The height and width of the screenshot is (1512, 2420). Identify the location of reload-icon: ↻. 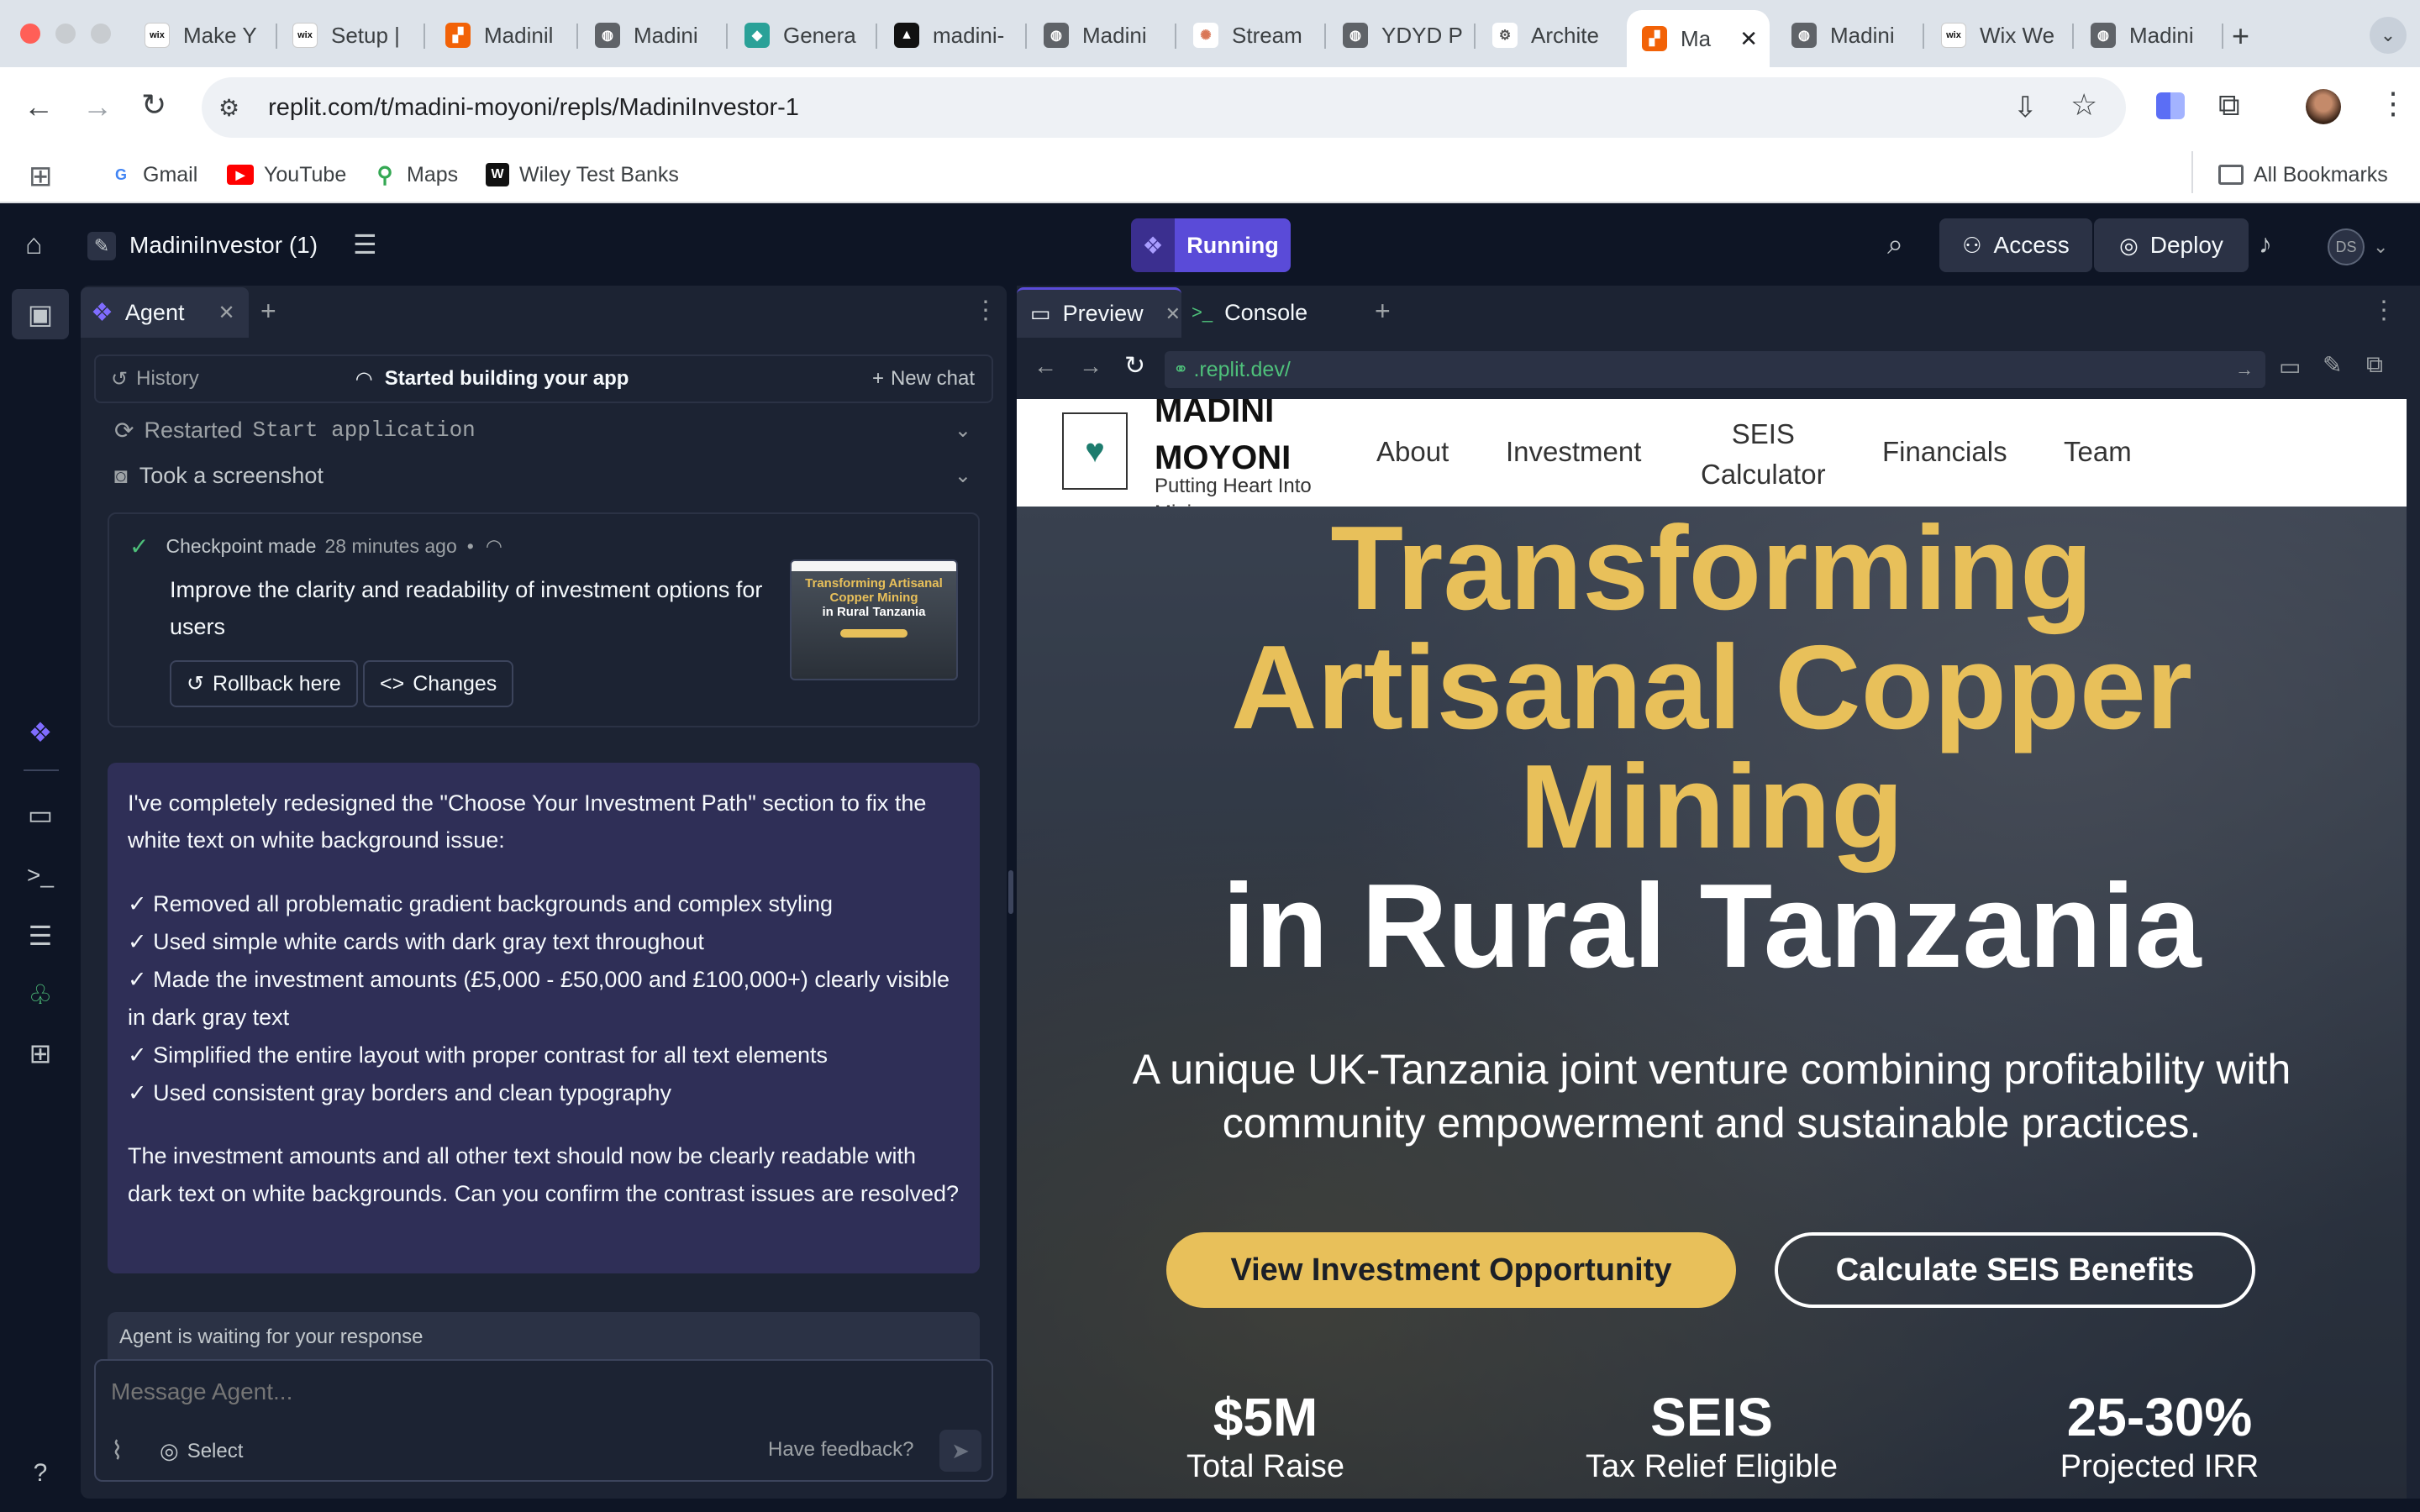
(153, 105).